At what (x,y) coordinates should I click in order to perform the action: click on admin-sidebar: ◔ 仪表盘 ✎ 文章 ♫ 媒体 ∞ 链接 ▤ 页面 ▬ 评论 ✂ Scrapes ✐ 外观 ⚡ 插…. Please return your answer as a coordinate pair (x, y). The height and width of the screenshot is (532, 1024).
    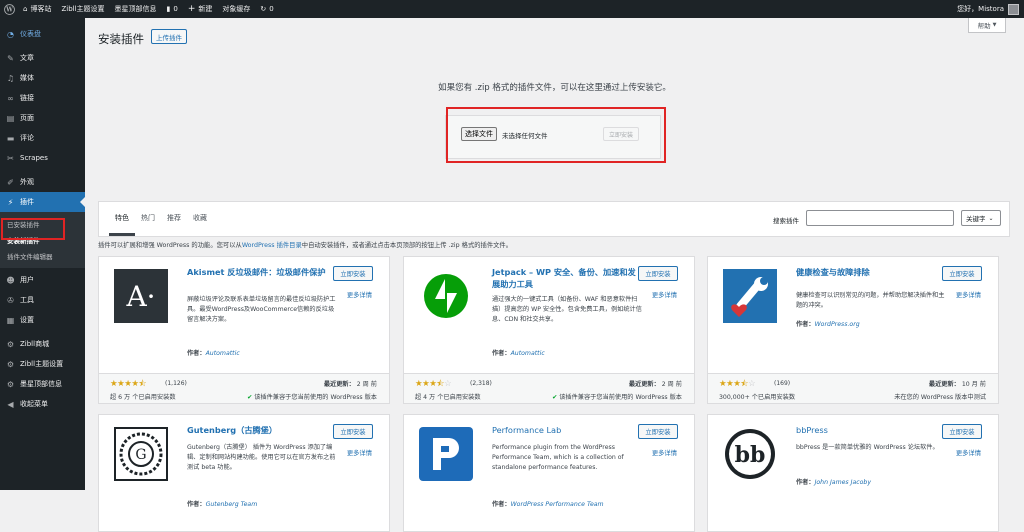
    Looking at the image, I should click on (42, 254).